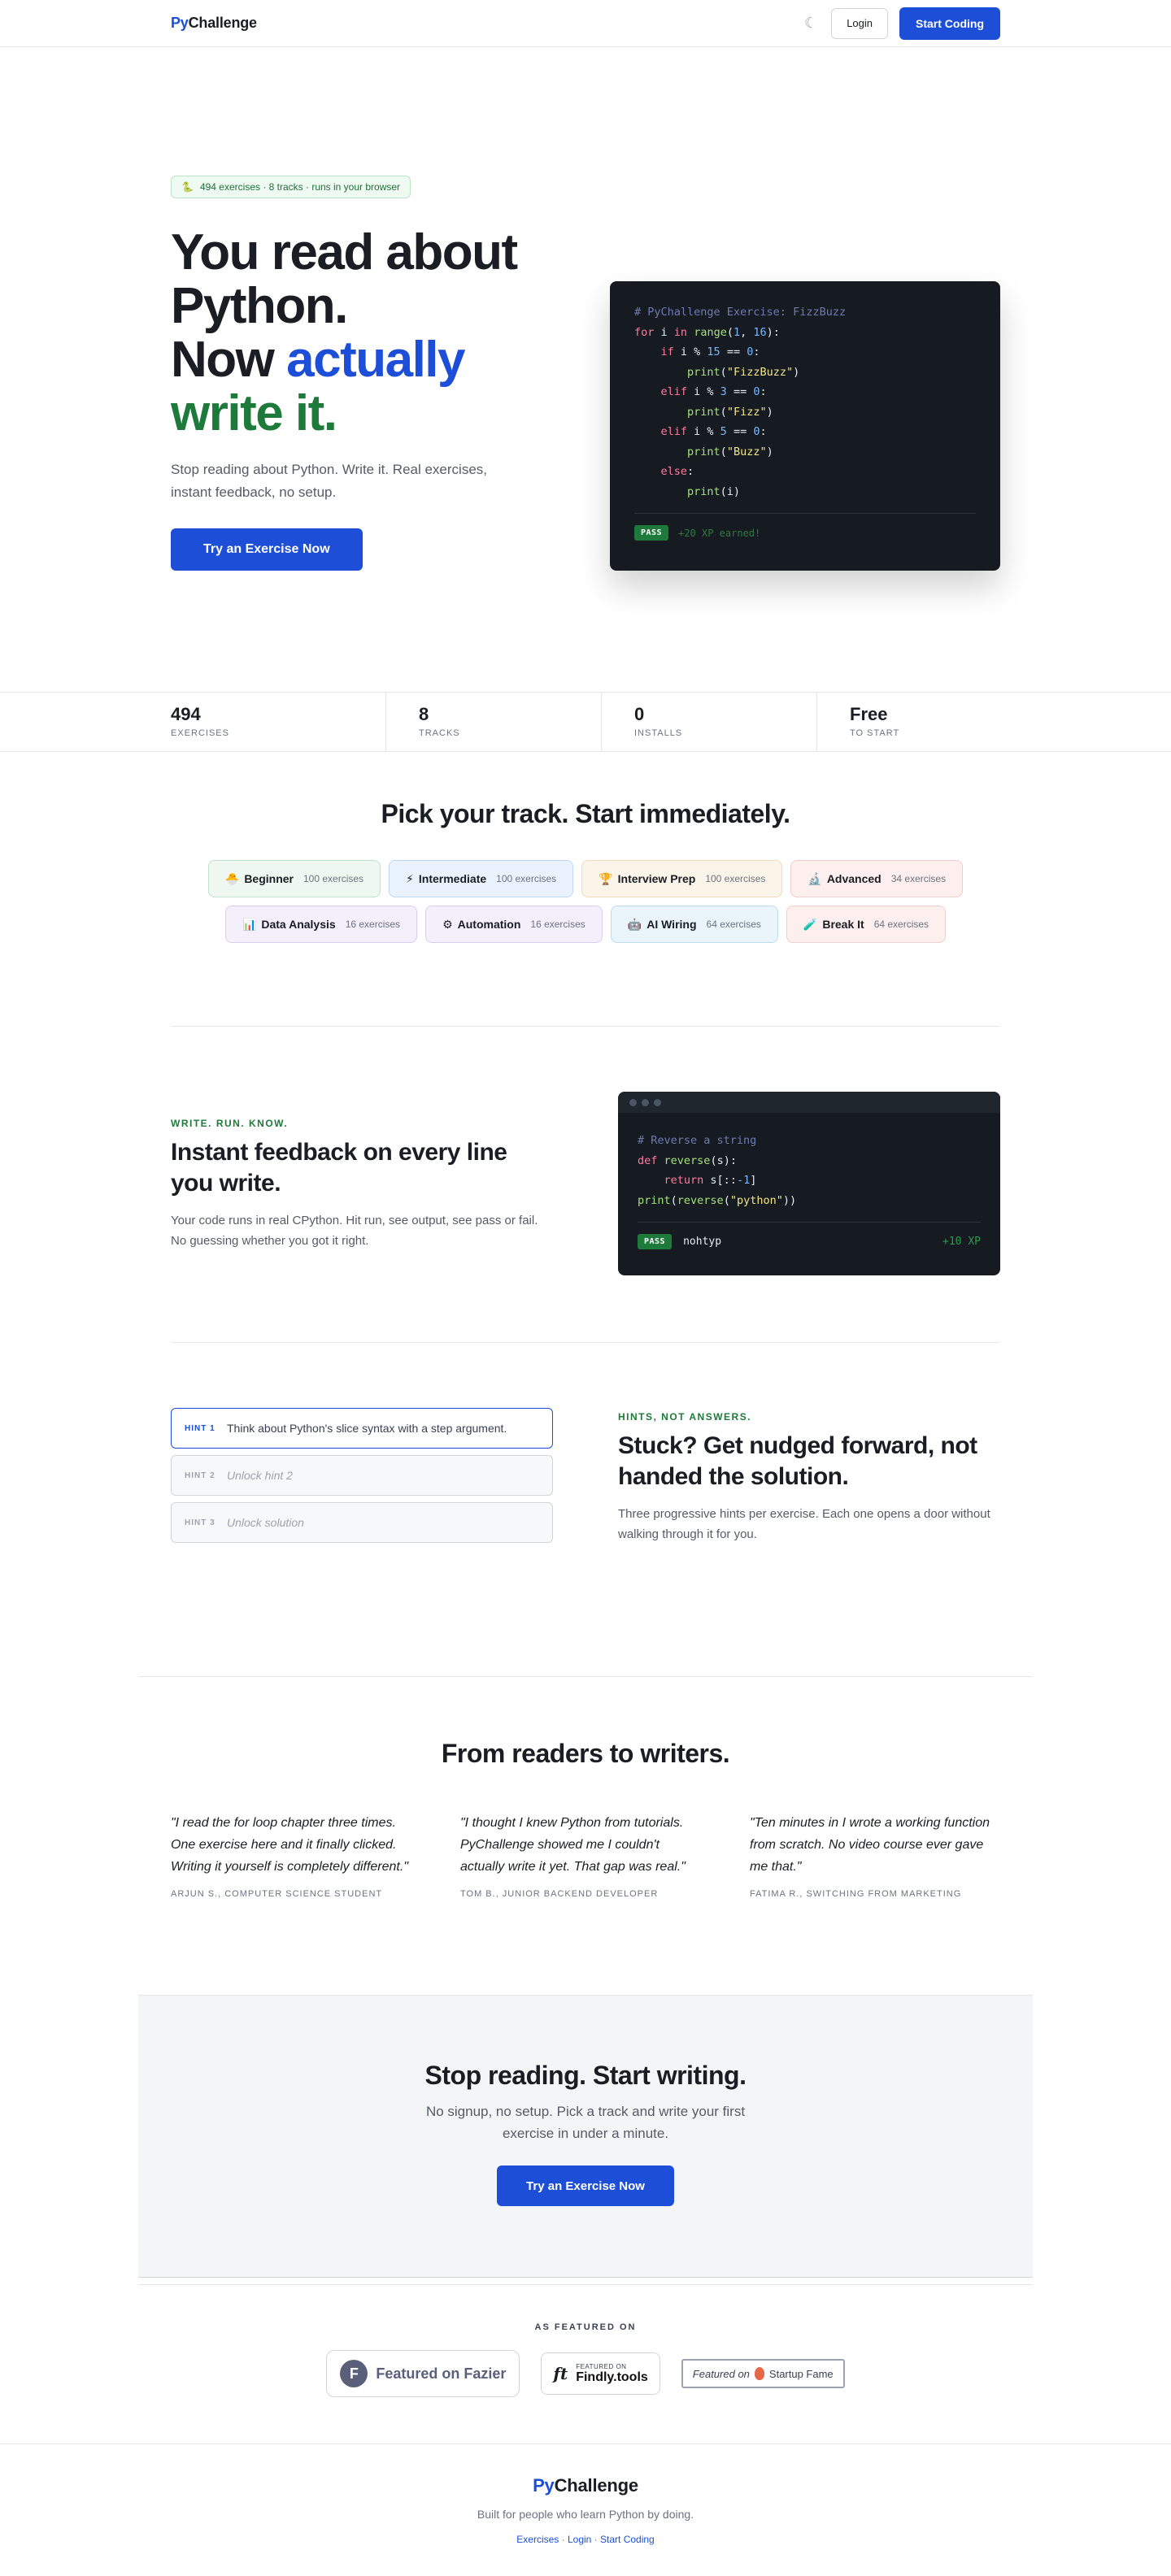  I want to click on track-name: Interview Prep, so click(657, 878).